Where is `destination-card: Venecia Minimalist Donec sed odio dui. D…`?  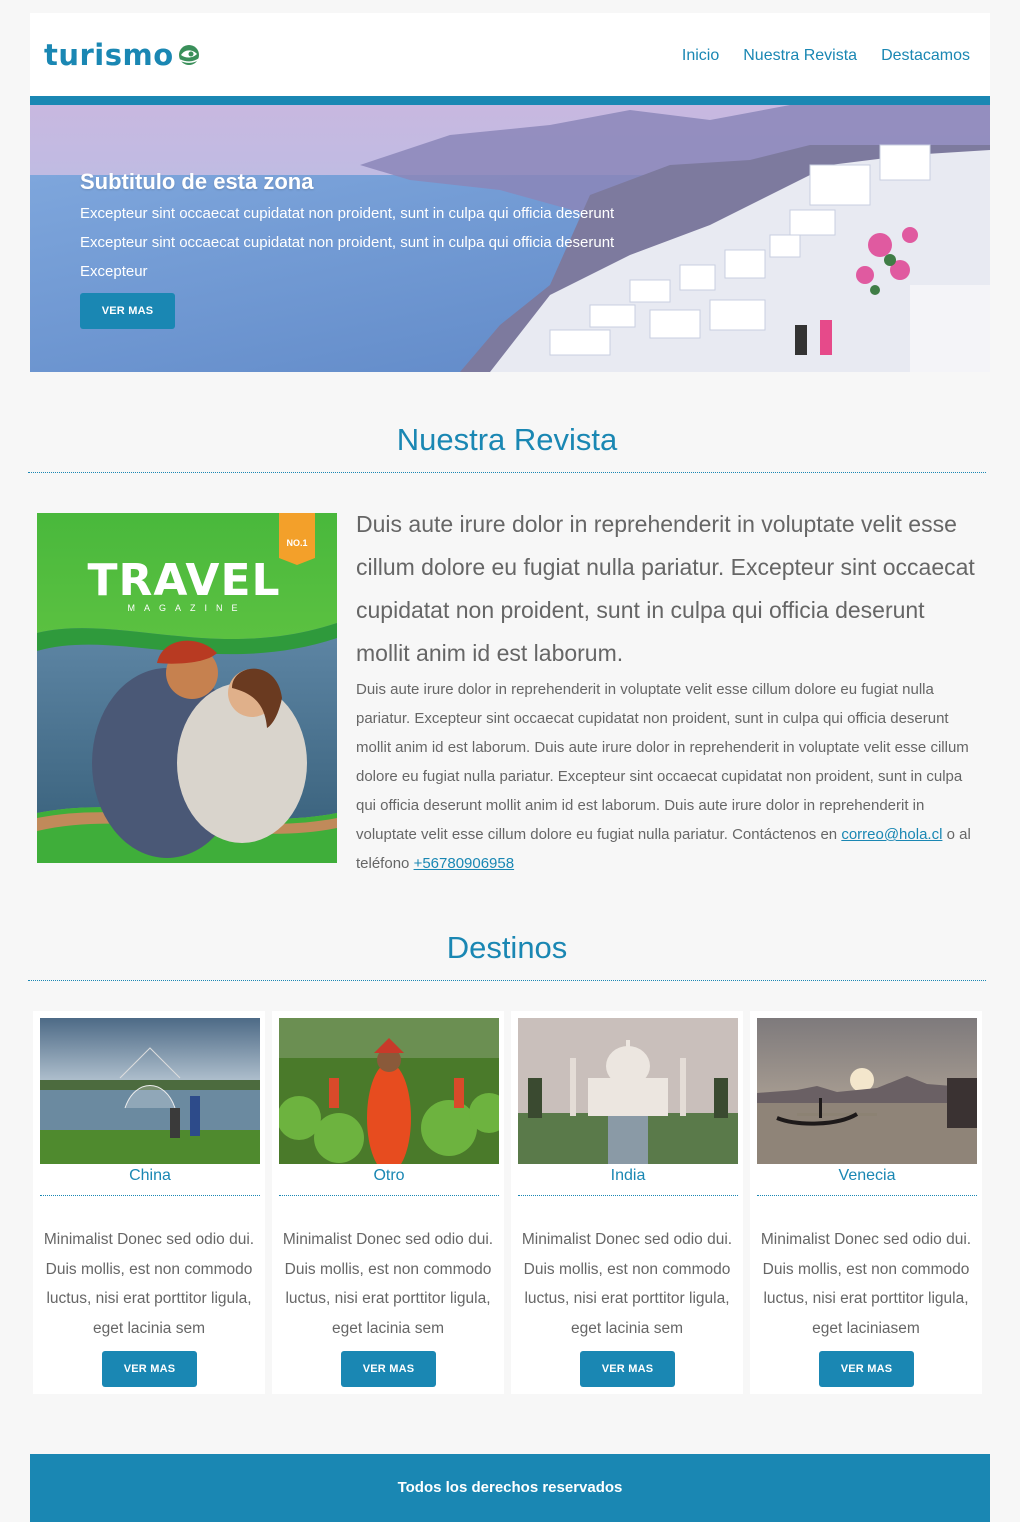
destination-card: Venecia Minimalist Donec sed odio dui. D… is located at coordinates (866, 1202).